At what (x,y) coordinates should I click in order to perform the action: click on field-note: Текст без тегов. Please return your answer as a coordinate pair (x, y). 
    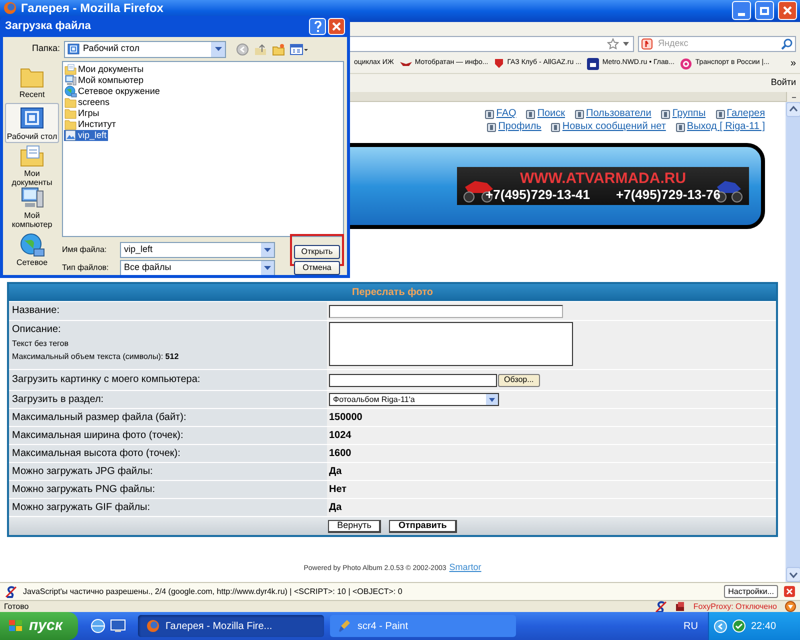
    Looking at the image, I should click on (41, 344).